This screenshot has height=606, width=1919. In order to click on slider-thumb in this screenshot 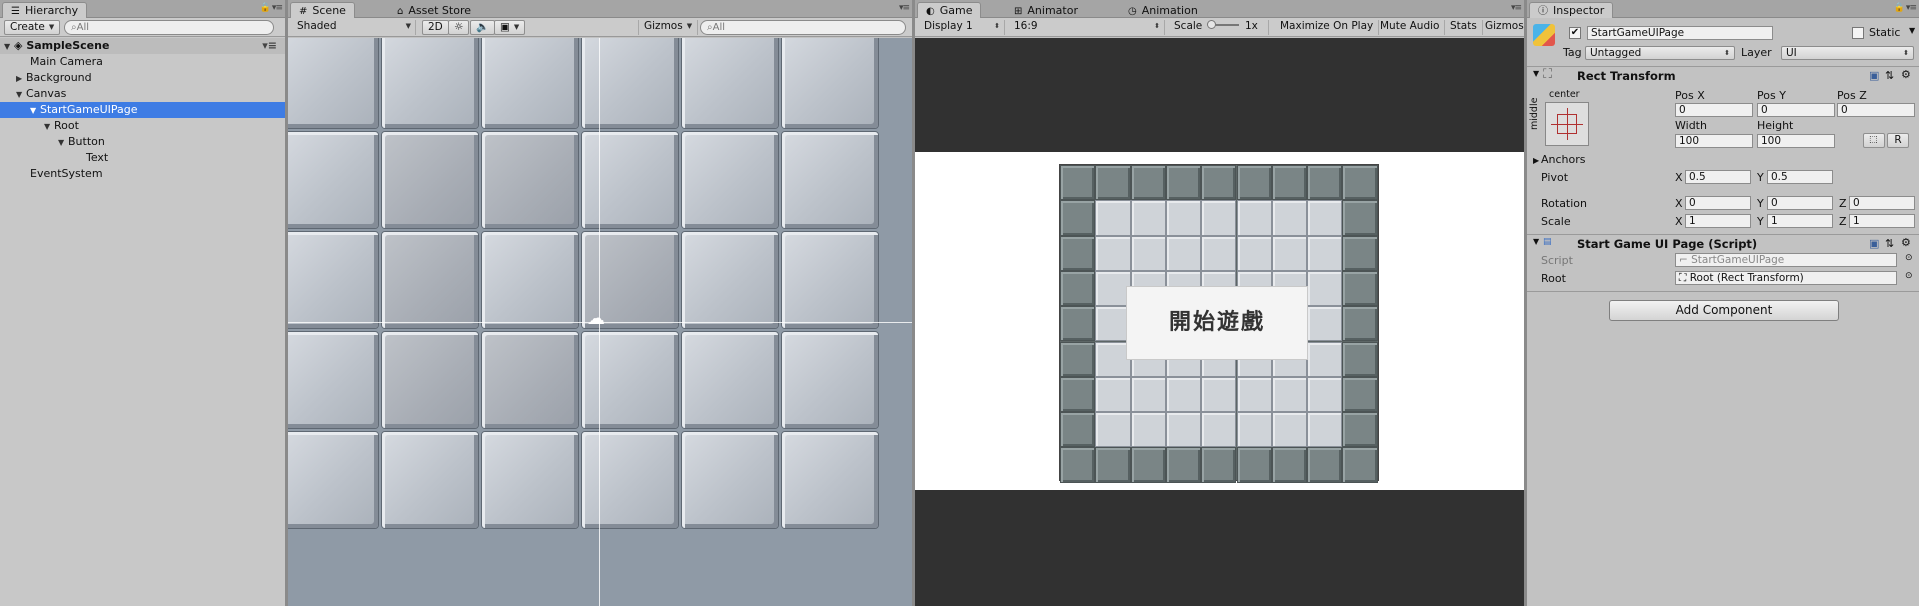, I will do `click(1211, 24)`.